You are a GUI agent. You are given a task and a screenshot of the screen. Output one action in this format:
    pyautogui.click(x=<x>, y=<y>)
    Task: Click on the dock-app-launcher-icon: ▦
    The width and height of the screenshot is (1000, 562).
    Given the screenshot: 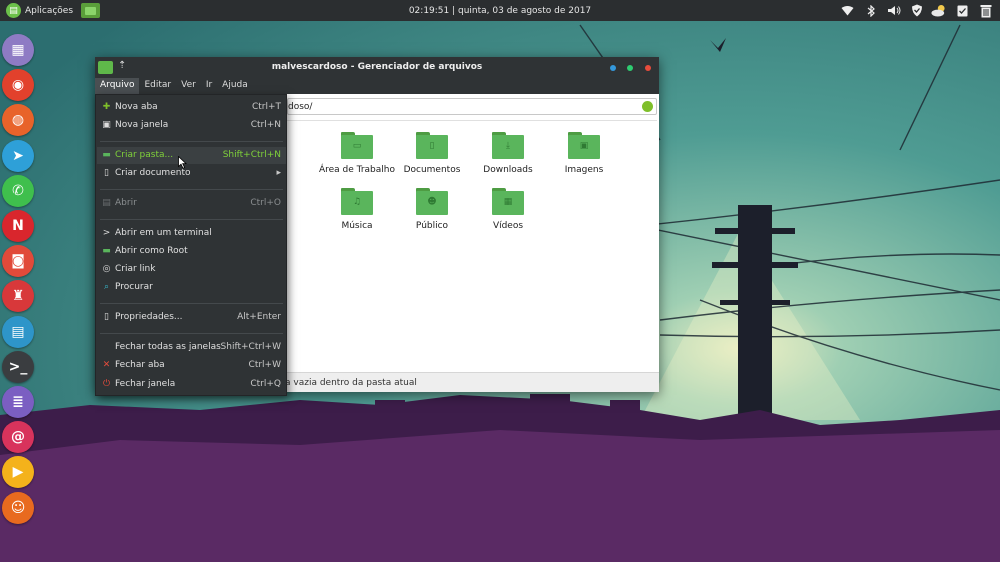 What is the action you would take?
    pyautogui.click(x=18, y=50)
    